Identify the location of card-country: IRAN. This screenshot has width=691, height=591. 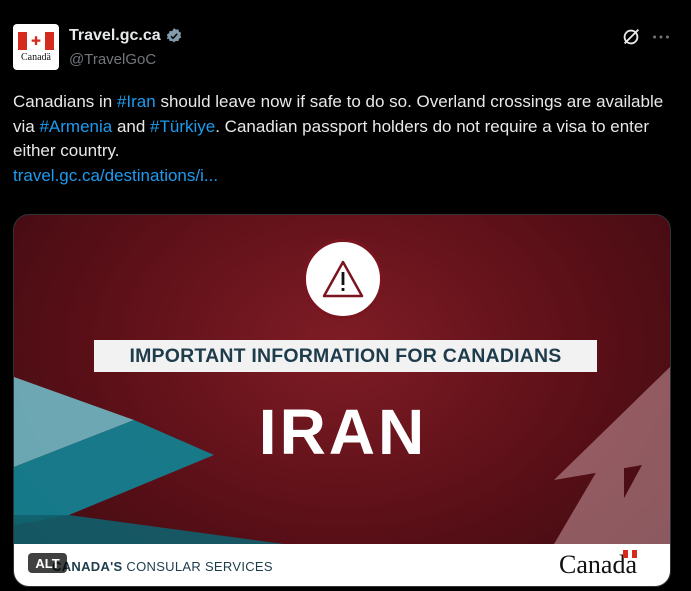
(343, 432).